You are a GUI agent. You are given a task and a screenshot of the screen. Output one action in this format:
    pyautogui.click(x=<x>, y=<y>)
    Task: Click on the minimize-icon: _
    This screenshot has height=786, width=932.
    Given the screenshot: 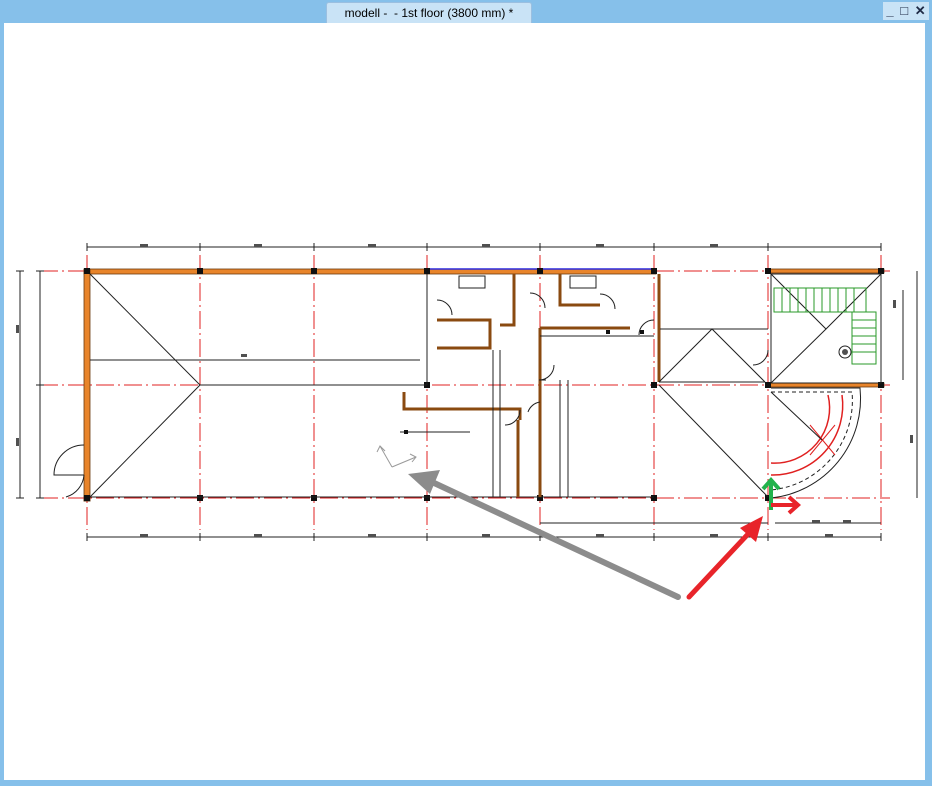 What is the action you would take?
    pyautogui.click(x=889, y=11)
    